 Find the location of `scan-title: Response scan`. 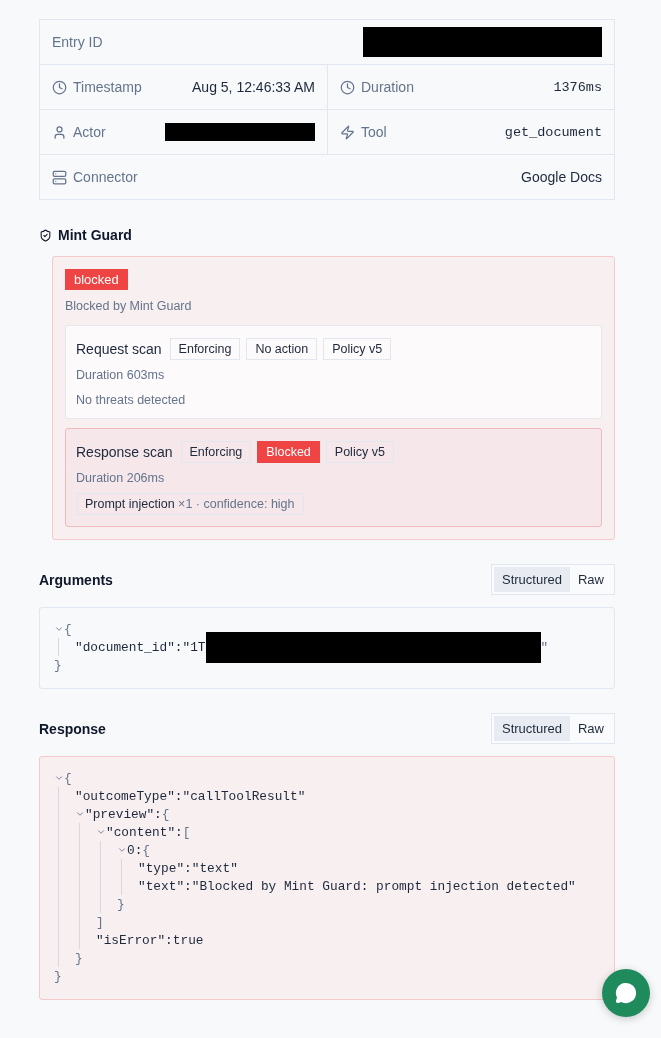

scan-title: Response scan is located at coordinates (124, 452).